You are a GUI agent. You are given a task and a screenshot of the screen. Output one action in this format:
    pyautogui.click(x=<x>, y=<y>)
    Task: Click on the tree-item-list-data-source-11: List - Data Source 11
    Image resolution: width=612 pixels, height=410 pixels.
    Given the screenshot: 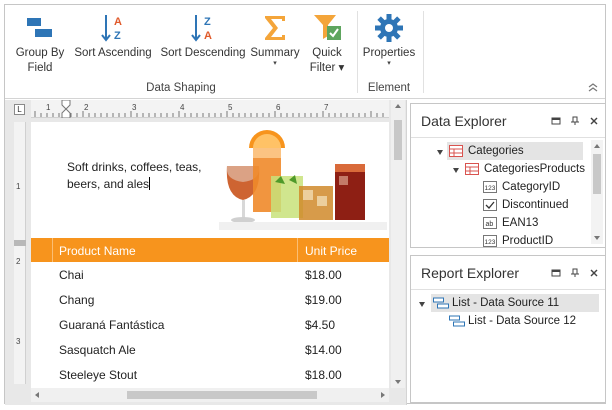 What is the action you would take?
    pyautogui.click(x=515, y=303)
    